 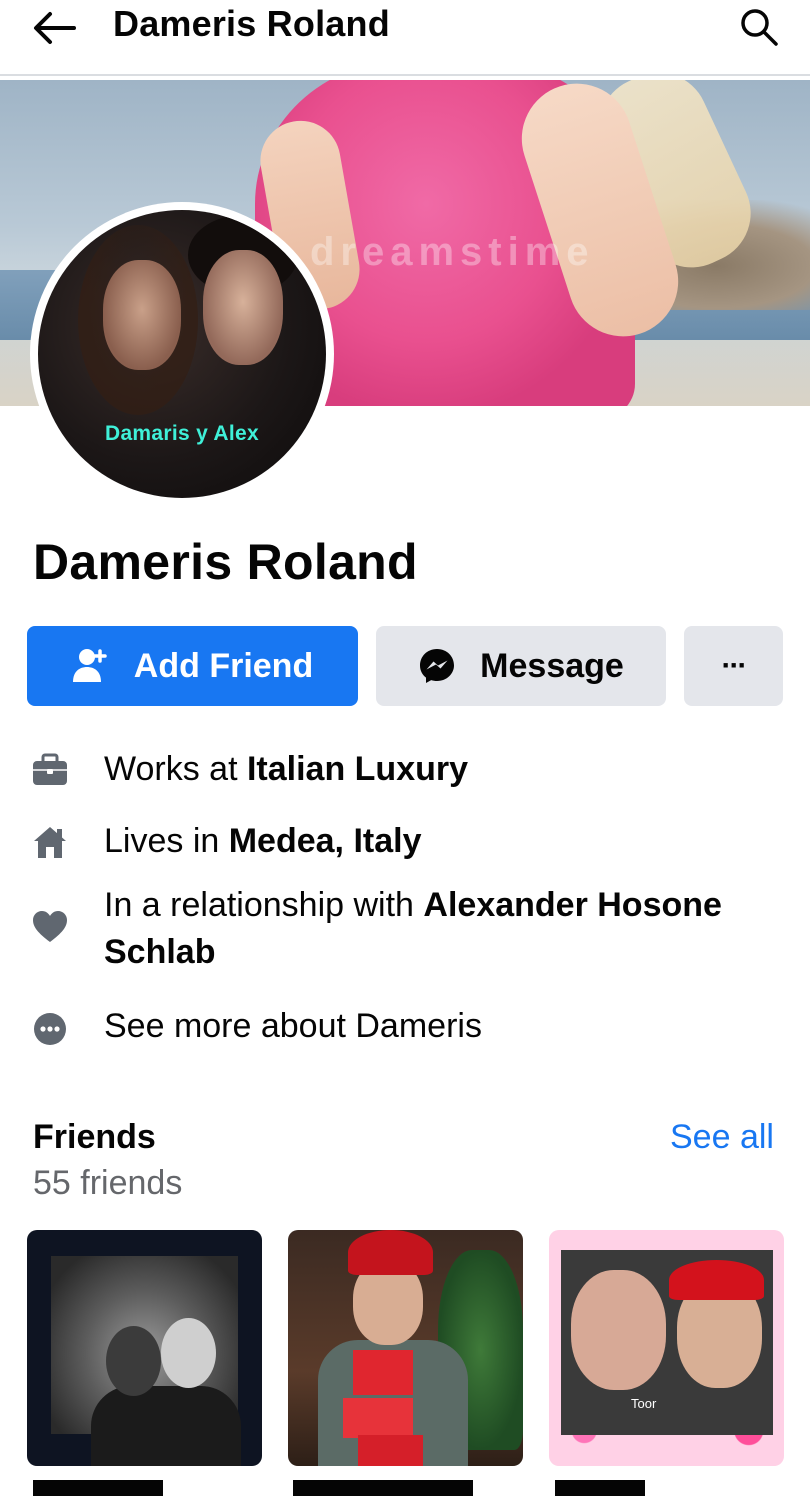 I want to click on back-button, so click(x=55, y=28).